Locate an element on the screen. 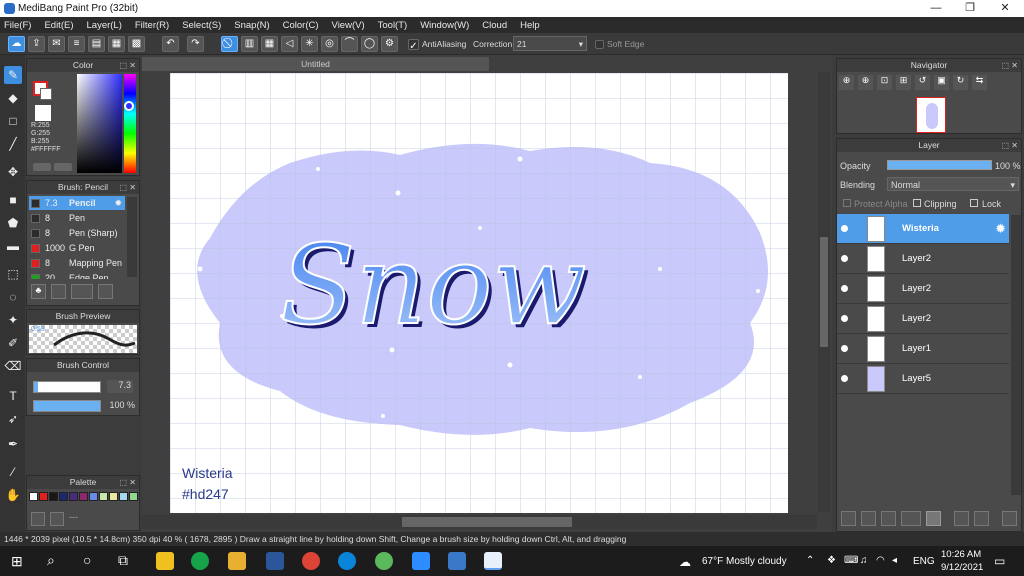  curve-snap-icon: ⌒ is located at coordinates (349, 44).